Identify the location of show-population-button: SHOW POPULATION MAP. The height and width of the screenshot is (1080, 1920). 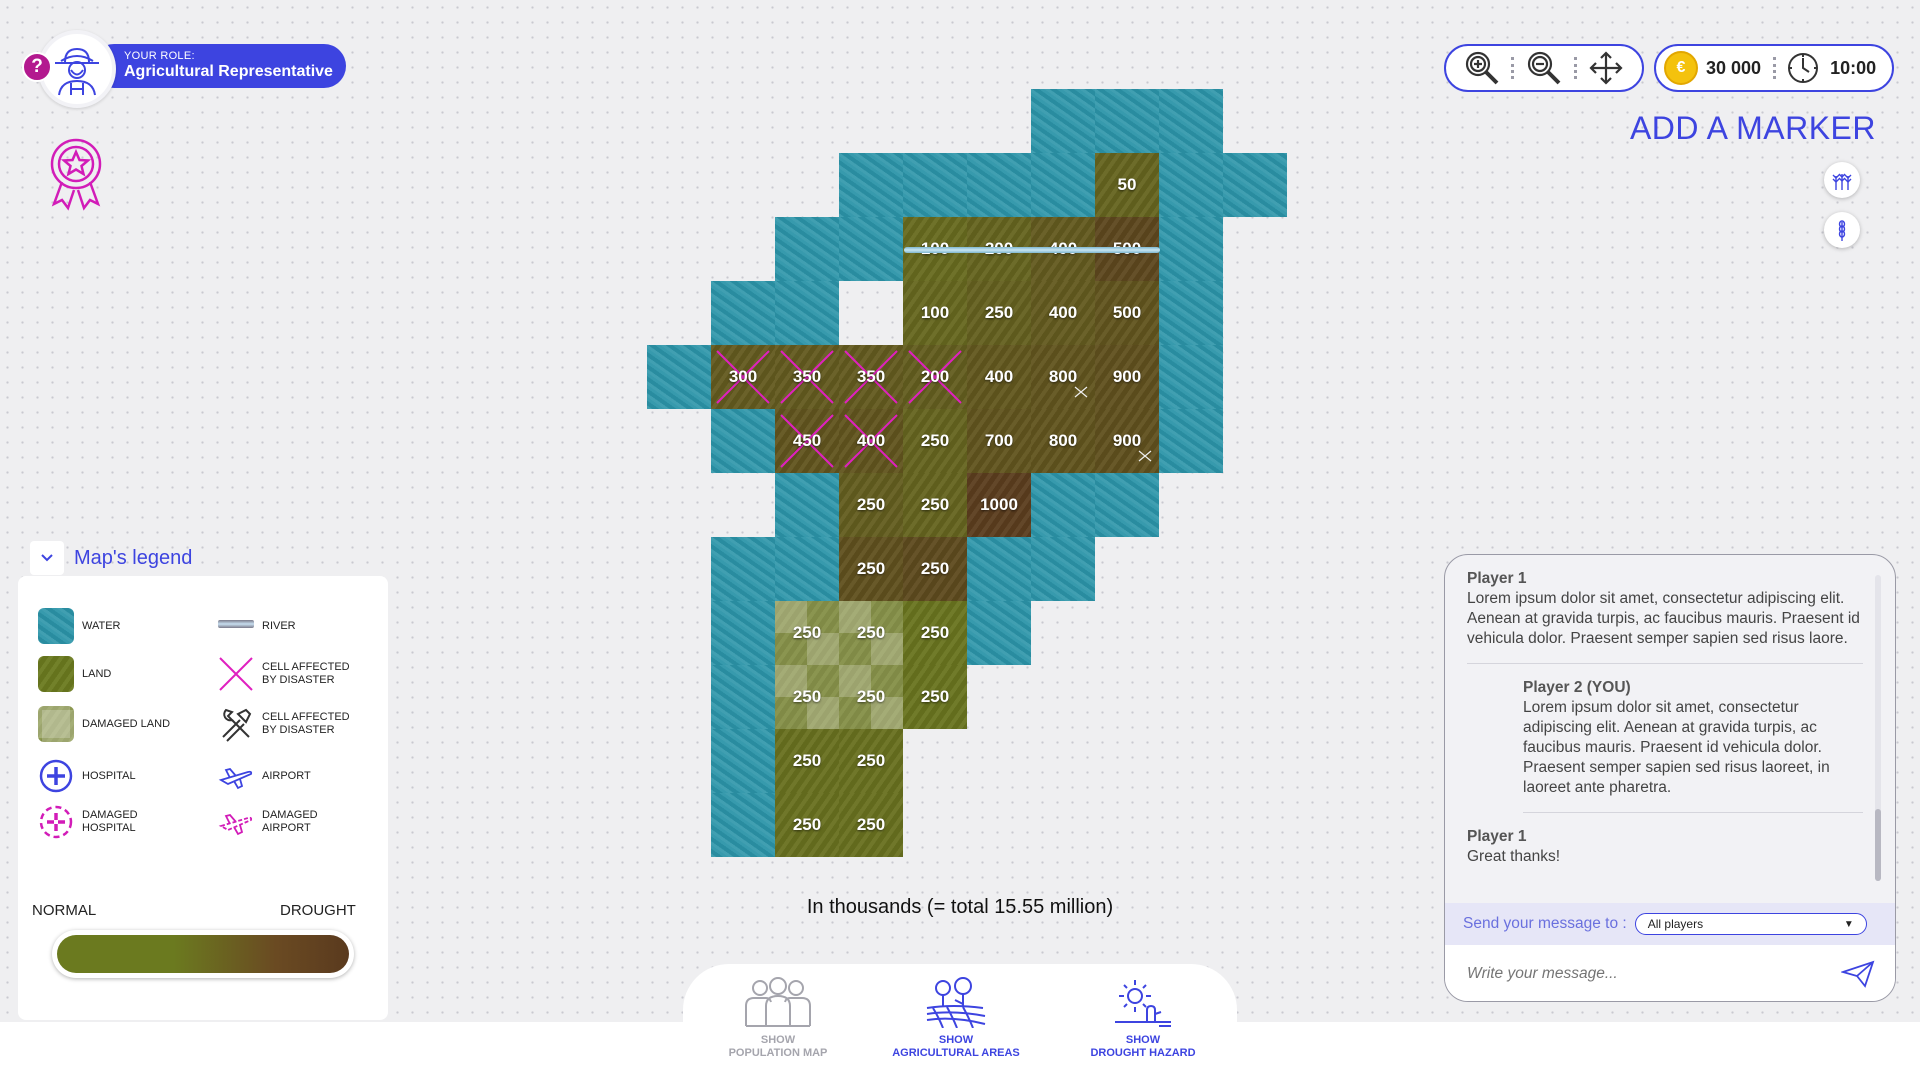
(778, 1018).